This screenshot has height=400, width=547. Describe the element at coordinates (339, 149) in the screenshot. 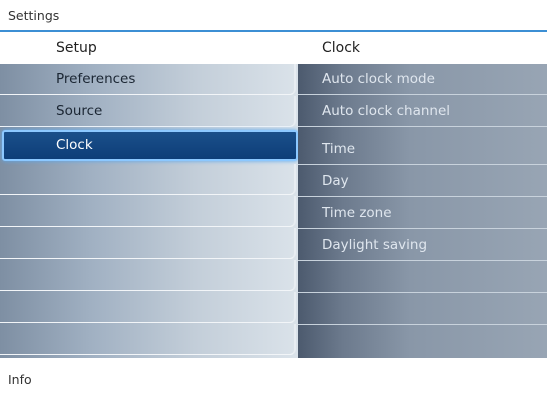

I see `submenu-item-label: Time` at that location.